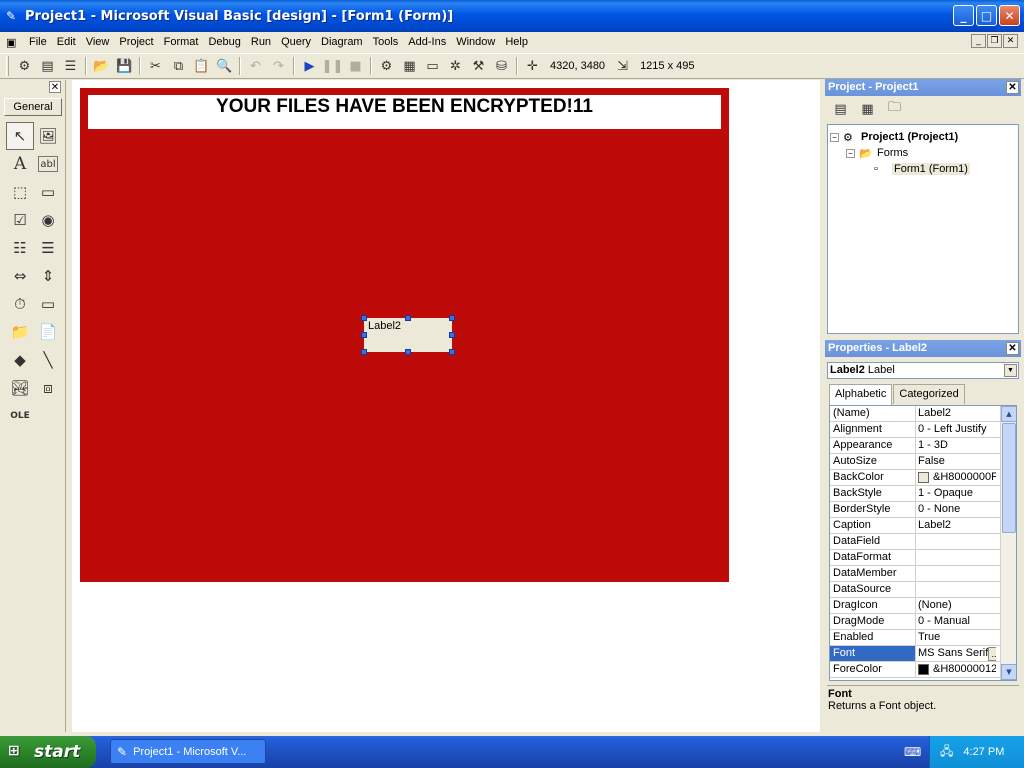 This screenshot has height=768, width=1024. Describe the element at coordinates (355, 66) in the screenshot. I see `end-icon: ■` at that location.